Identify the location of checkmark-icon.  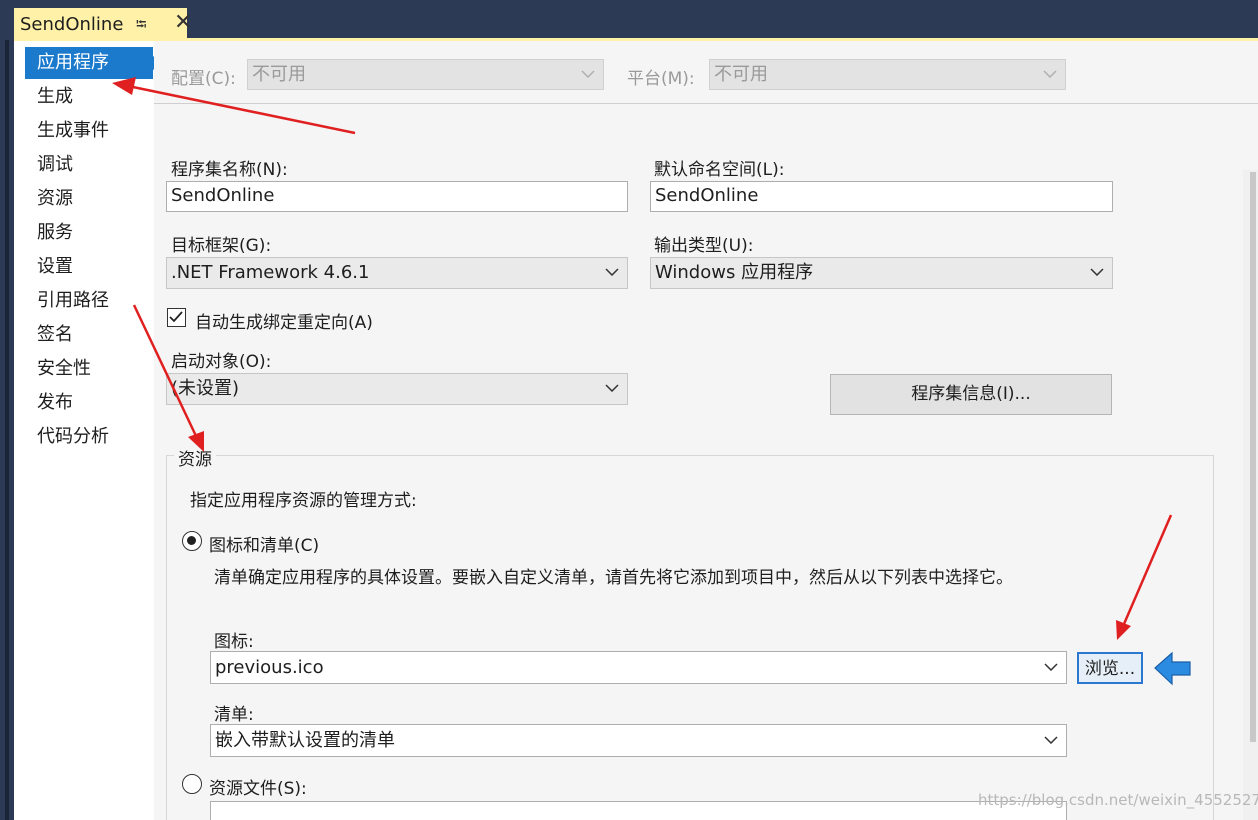
(176, 317).